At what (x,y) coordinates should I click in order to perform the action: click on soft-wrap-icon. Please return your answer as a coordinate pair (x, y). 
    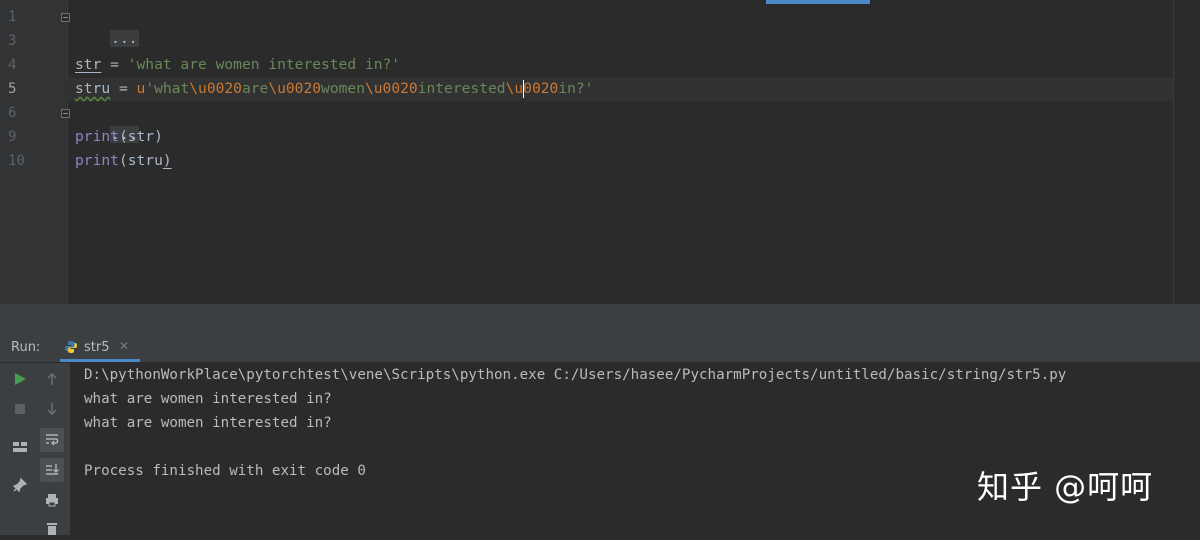
    Looking at the image, I should click on (52, 440).